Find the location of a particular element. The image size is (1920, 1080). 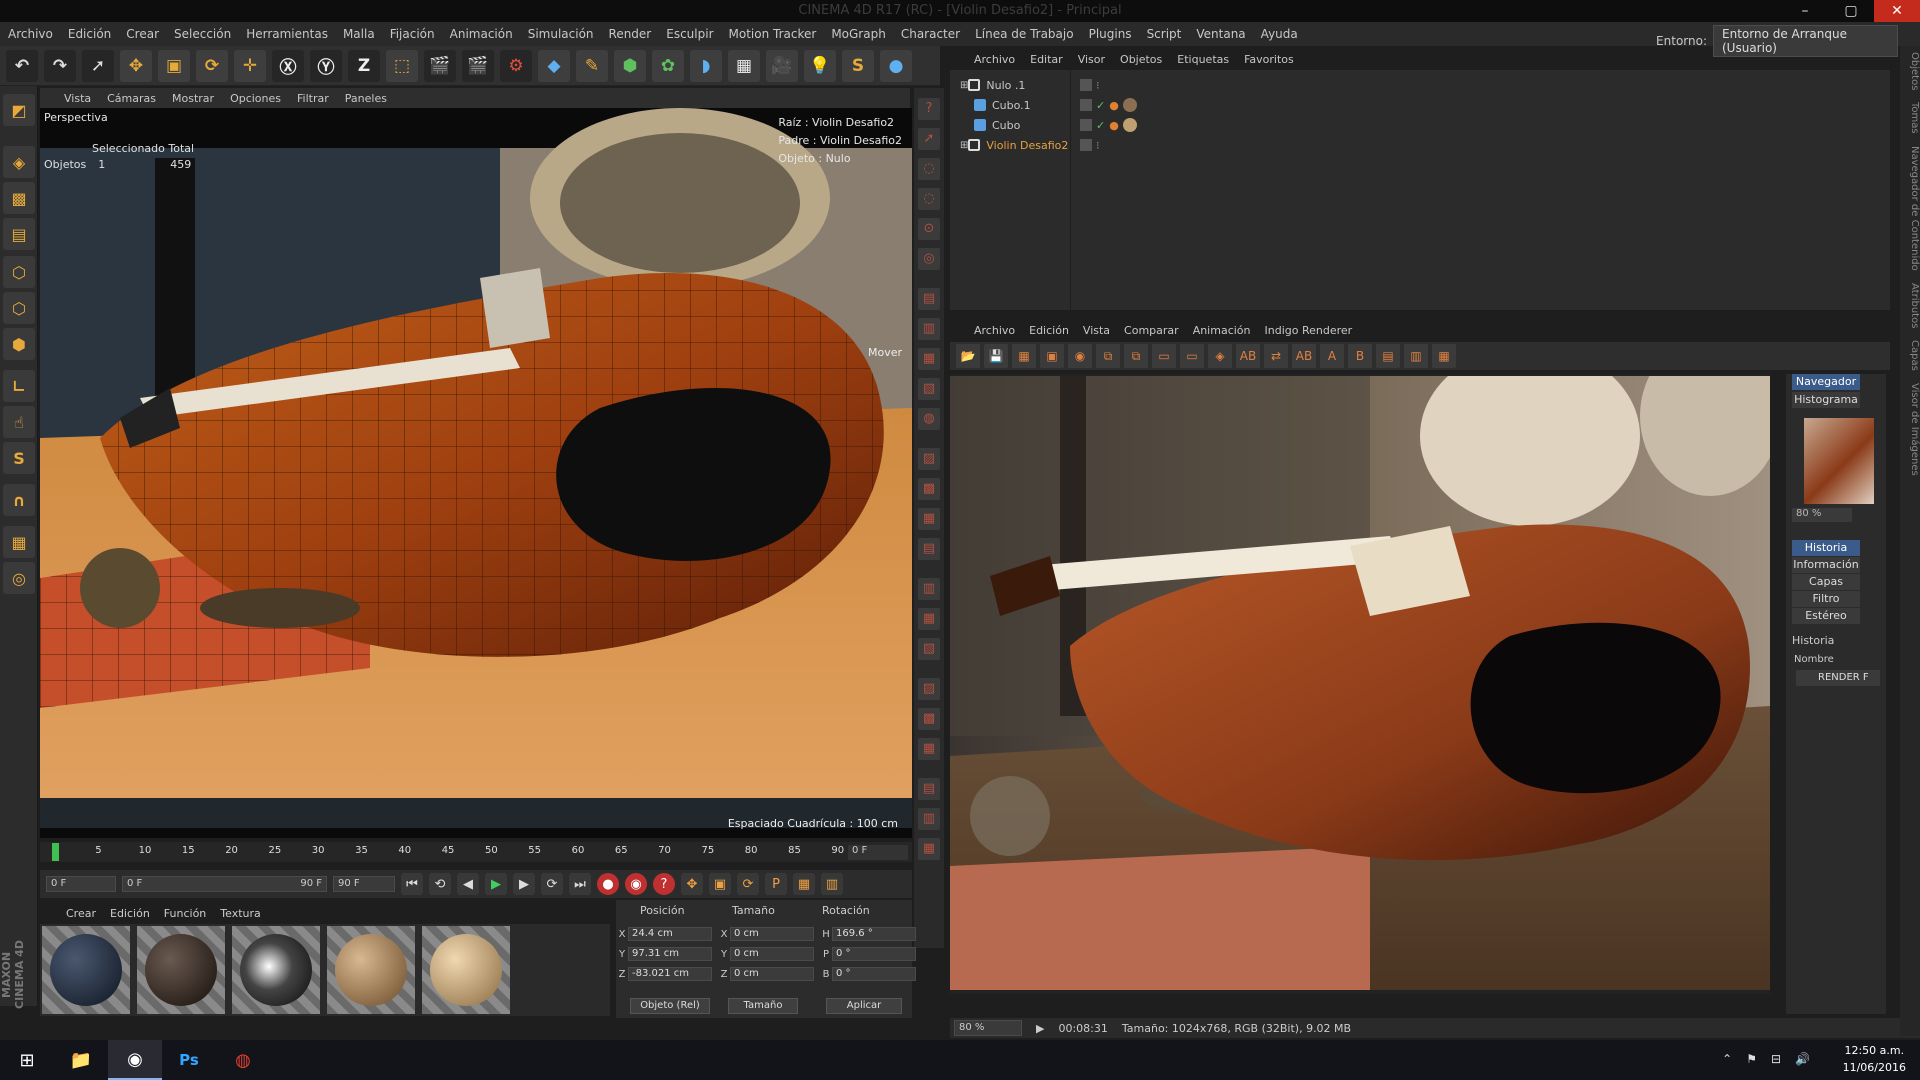

tab-stereo: Estéreo is located at coordinates (1826, 616).